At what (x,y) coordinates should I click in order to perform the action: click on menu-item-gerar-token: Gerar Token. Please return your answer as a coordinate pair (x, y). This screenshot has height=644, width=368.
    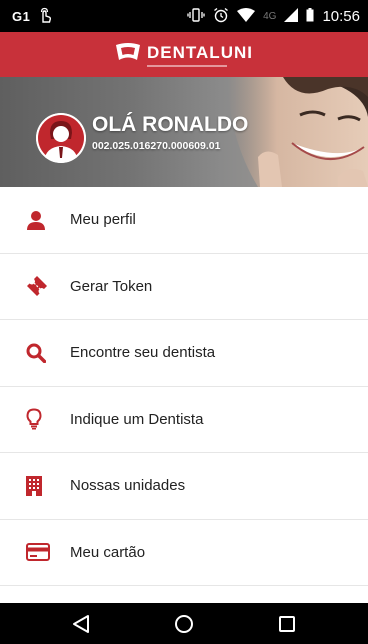
    Looking at the image, I should click on (184, 287).